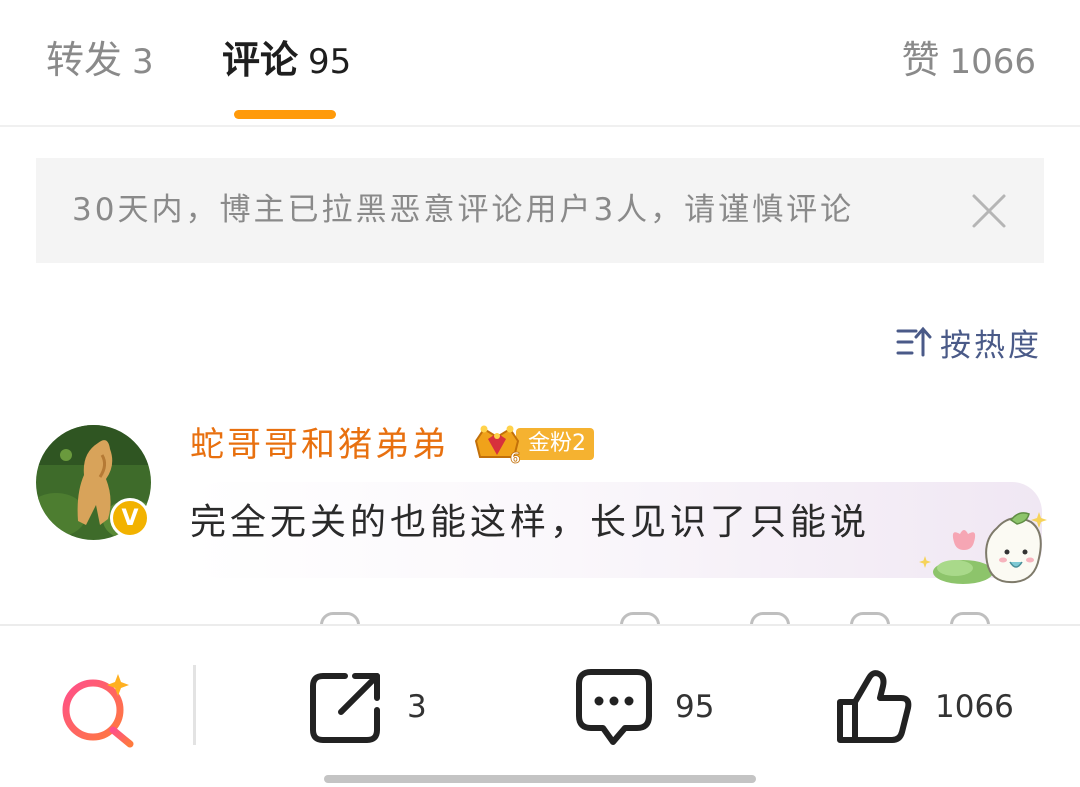  What do you see at coordinates (974, 707) in the screenshot?
I see `like-count: 1066` at bounding box center [974, 707].